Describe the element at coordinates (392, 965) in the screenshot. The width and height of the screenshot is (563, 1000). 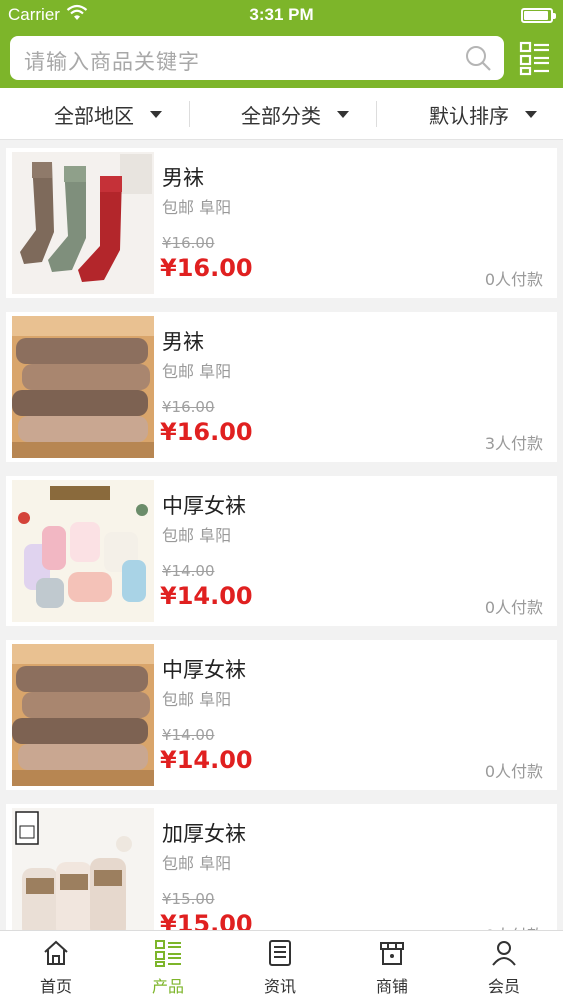
I see `tab-shop: 商铺` at that location.